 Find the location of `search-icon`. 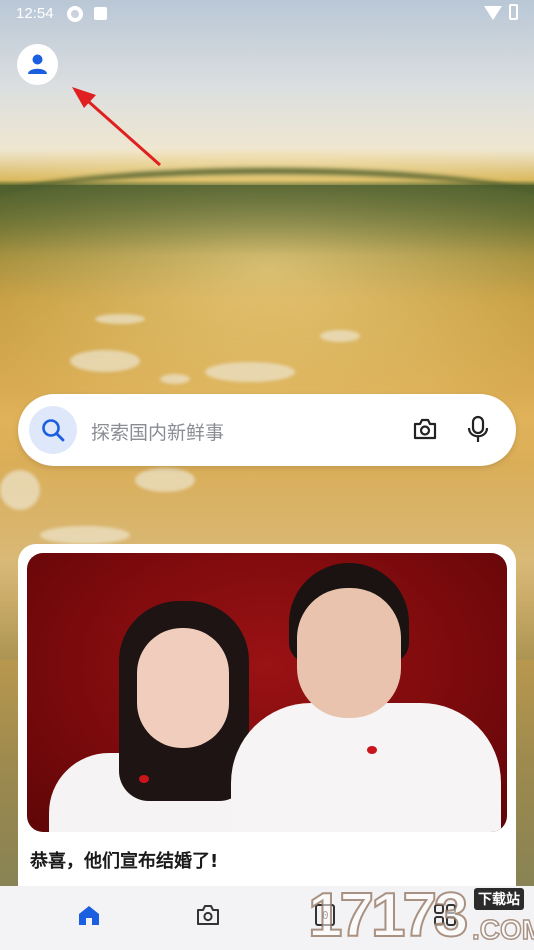

search-icon is located at coordinates (53, 430).